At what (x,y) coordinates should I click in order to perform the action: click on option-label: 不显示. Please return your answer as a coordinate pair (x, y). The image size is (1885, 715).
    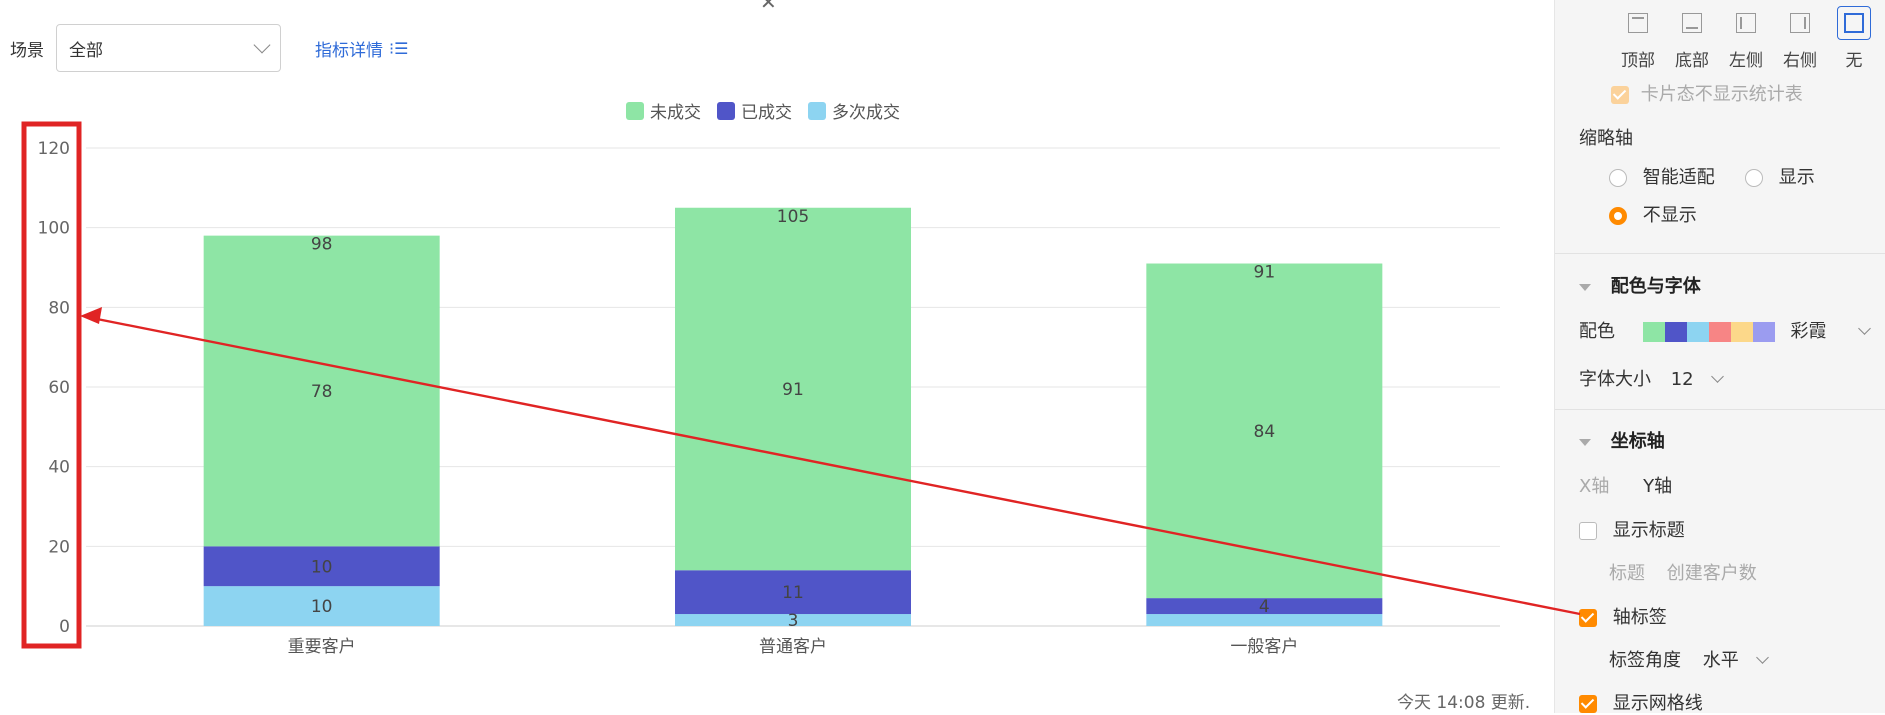
    Looking at the image, I should click on (1669, 215).